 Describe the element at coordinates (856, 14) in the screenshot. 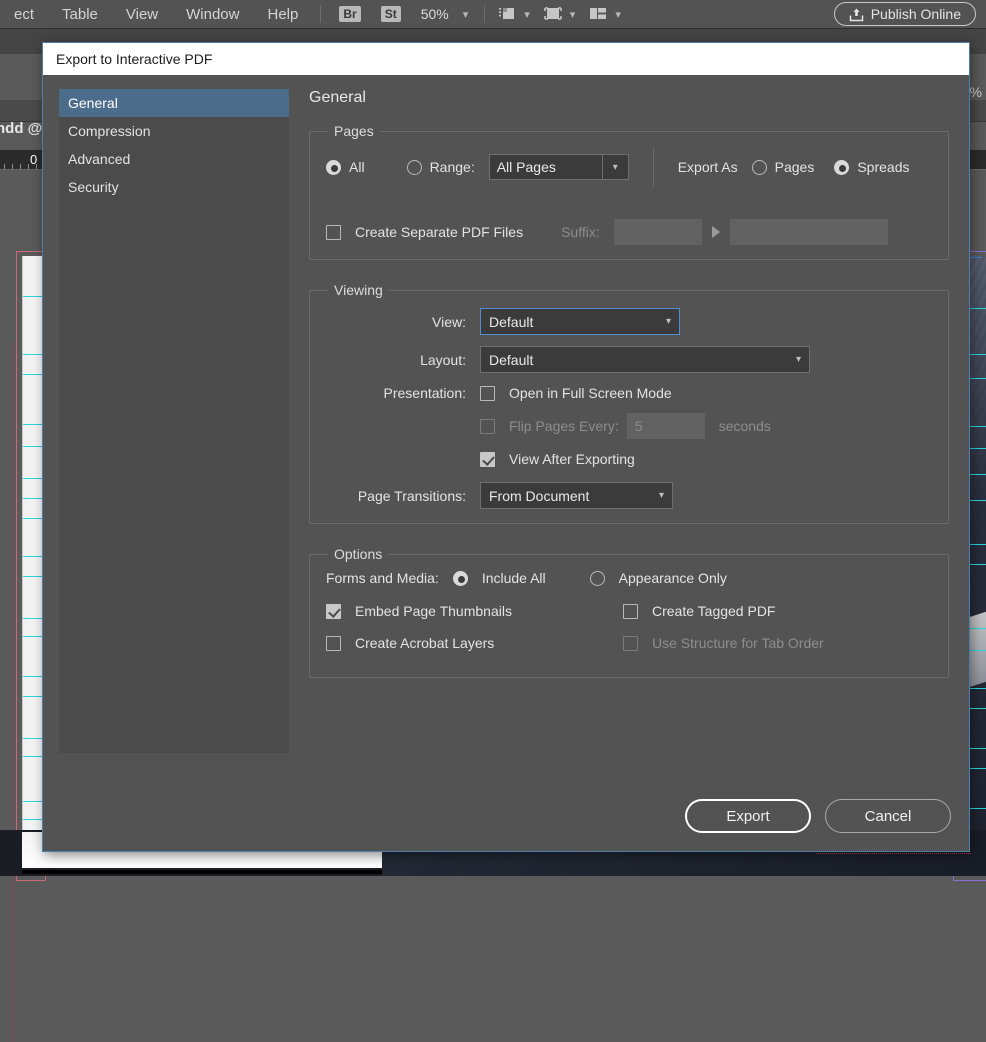

I see `publish-icon` at that location.